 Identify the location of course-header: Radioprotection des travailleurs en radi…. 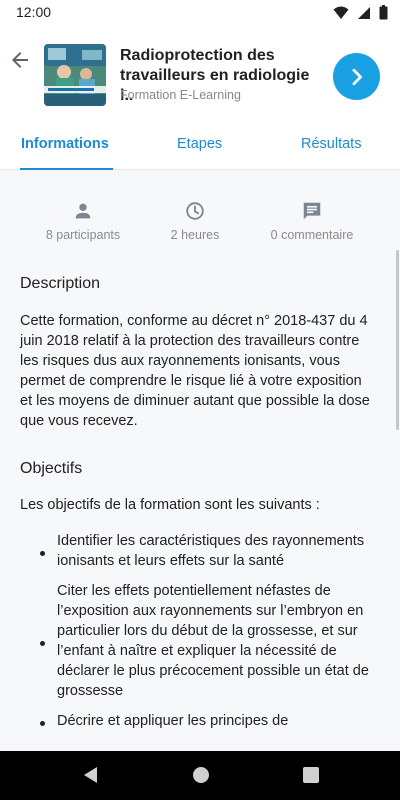
(200, 74).